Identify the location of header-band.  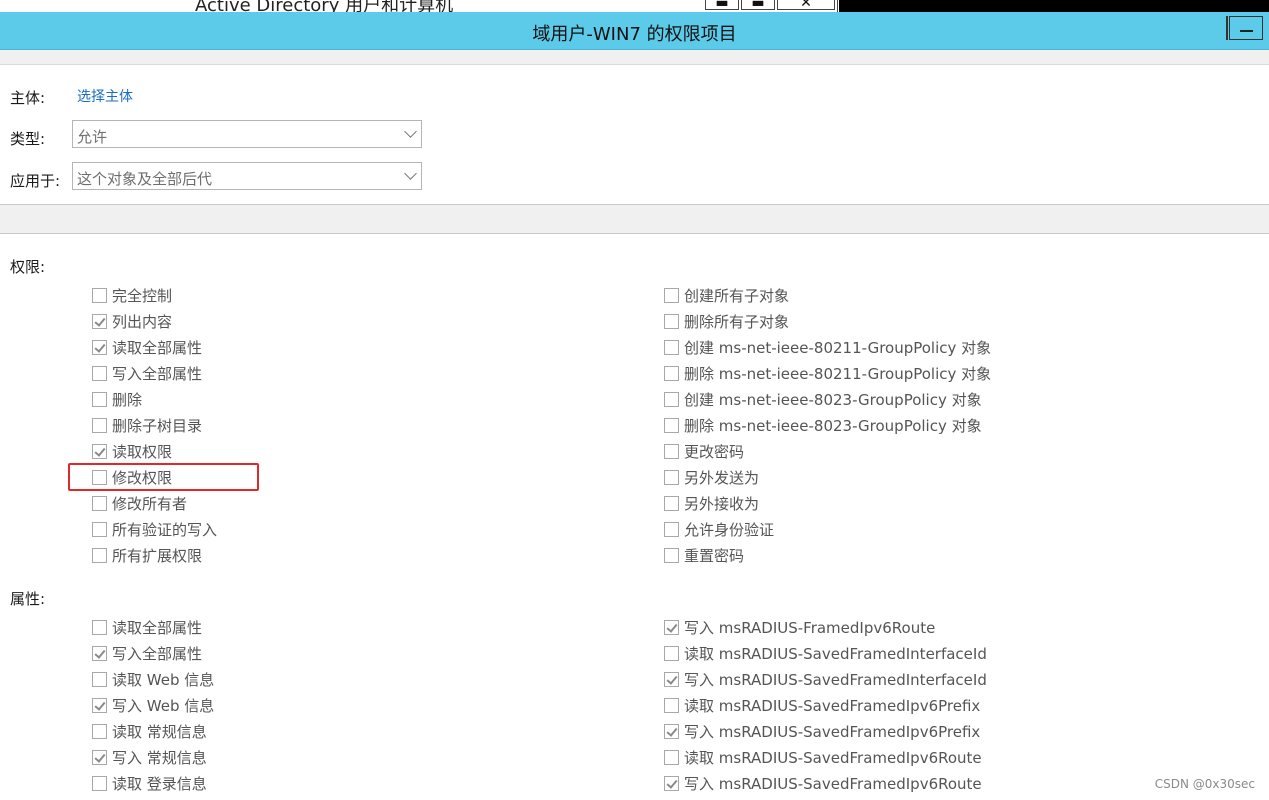
(634, 57).